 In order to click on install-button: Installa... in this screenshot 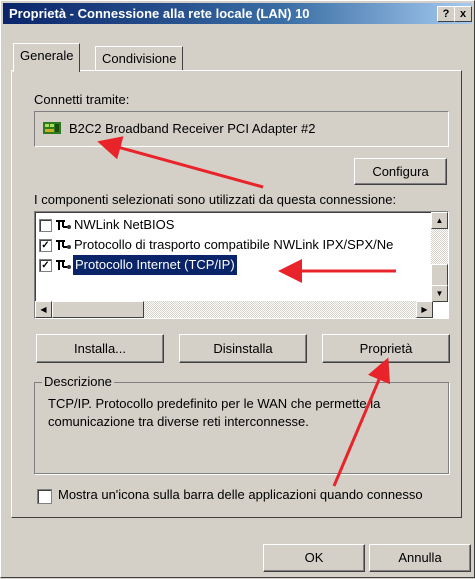, I will do `click(100, 348)`.